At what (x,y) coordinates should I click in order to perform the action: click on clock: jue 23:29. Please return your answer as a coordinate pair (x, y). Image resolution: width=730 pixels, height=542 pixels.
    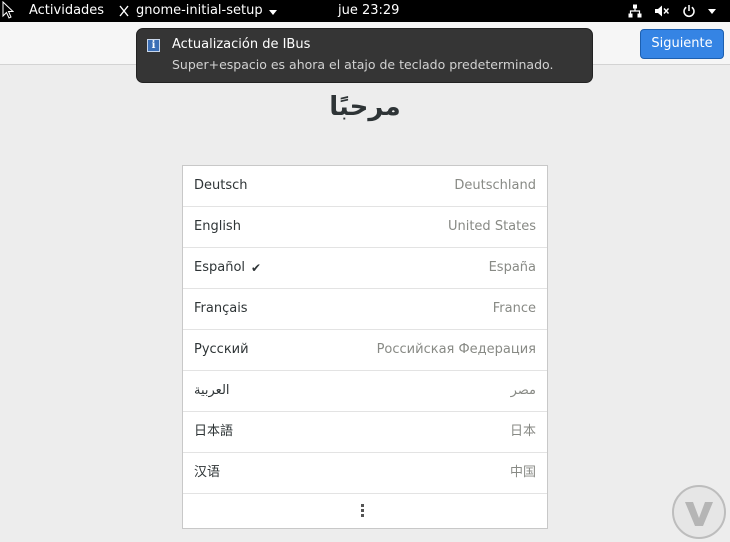
    Looking at the image, I should click on (368, 11).